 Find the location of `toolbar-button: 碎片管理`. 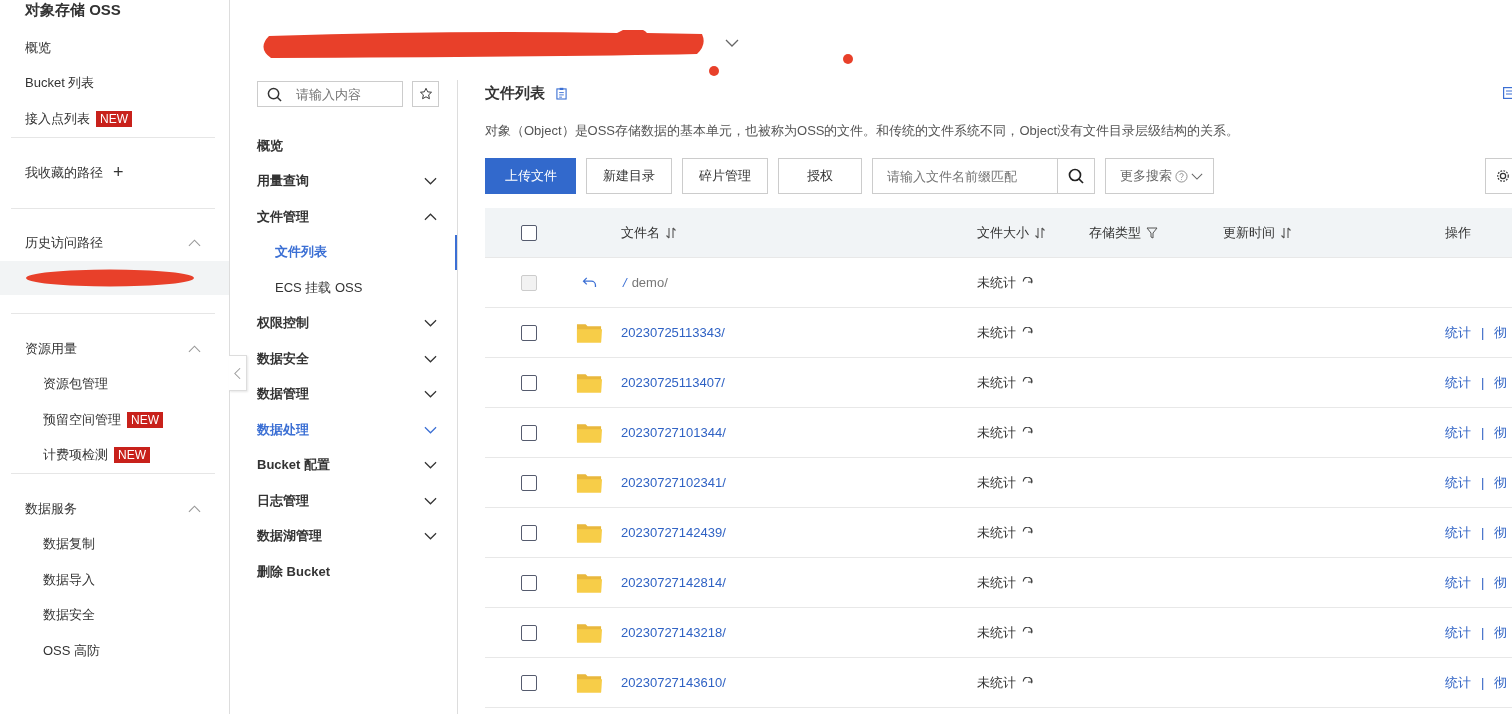

toolbar-button: 碎片管理 is located at coordinates (725, 176).